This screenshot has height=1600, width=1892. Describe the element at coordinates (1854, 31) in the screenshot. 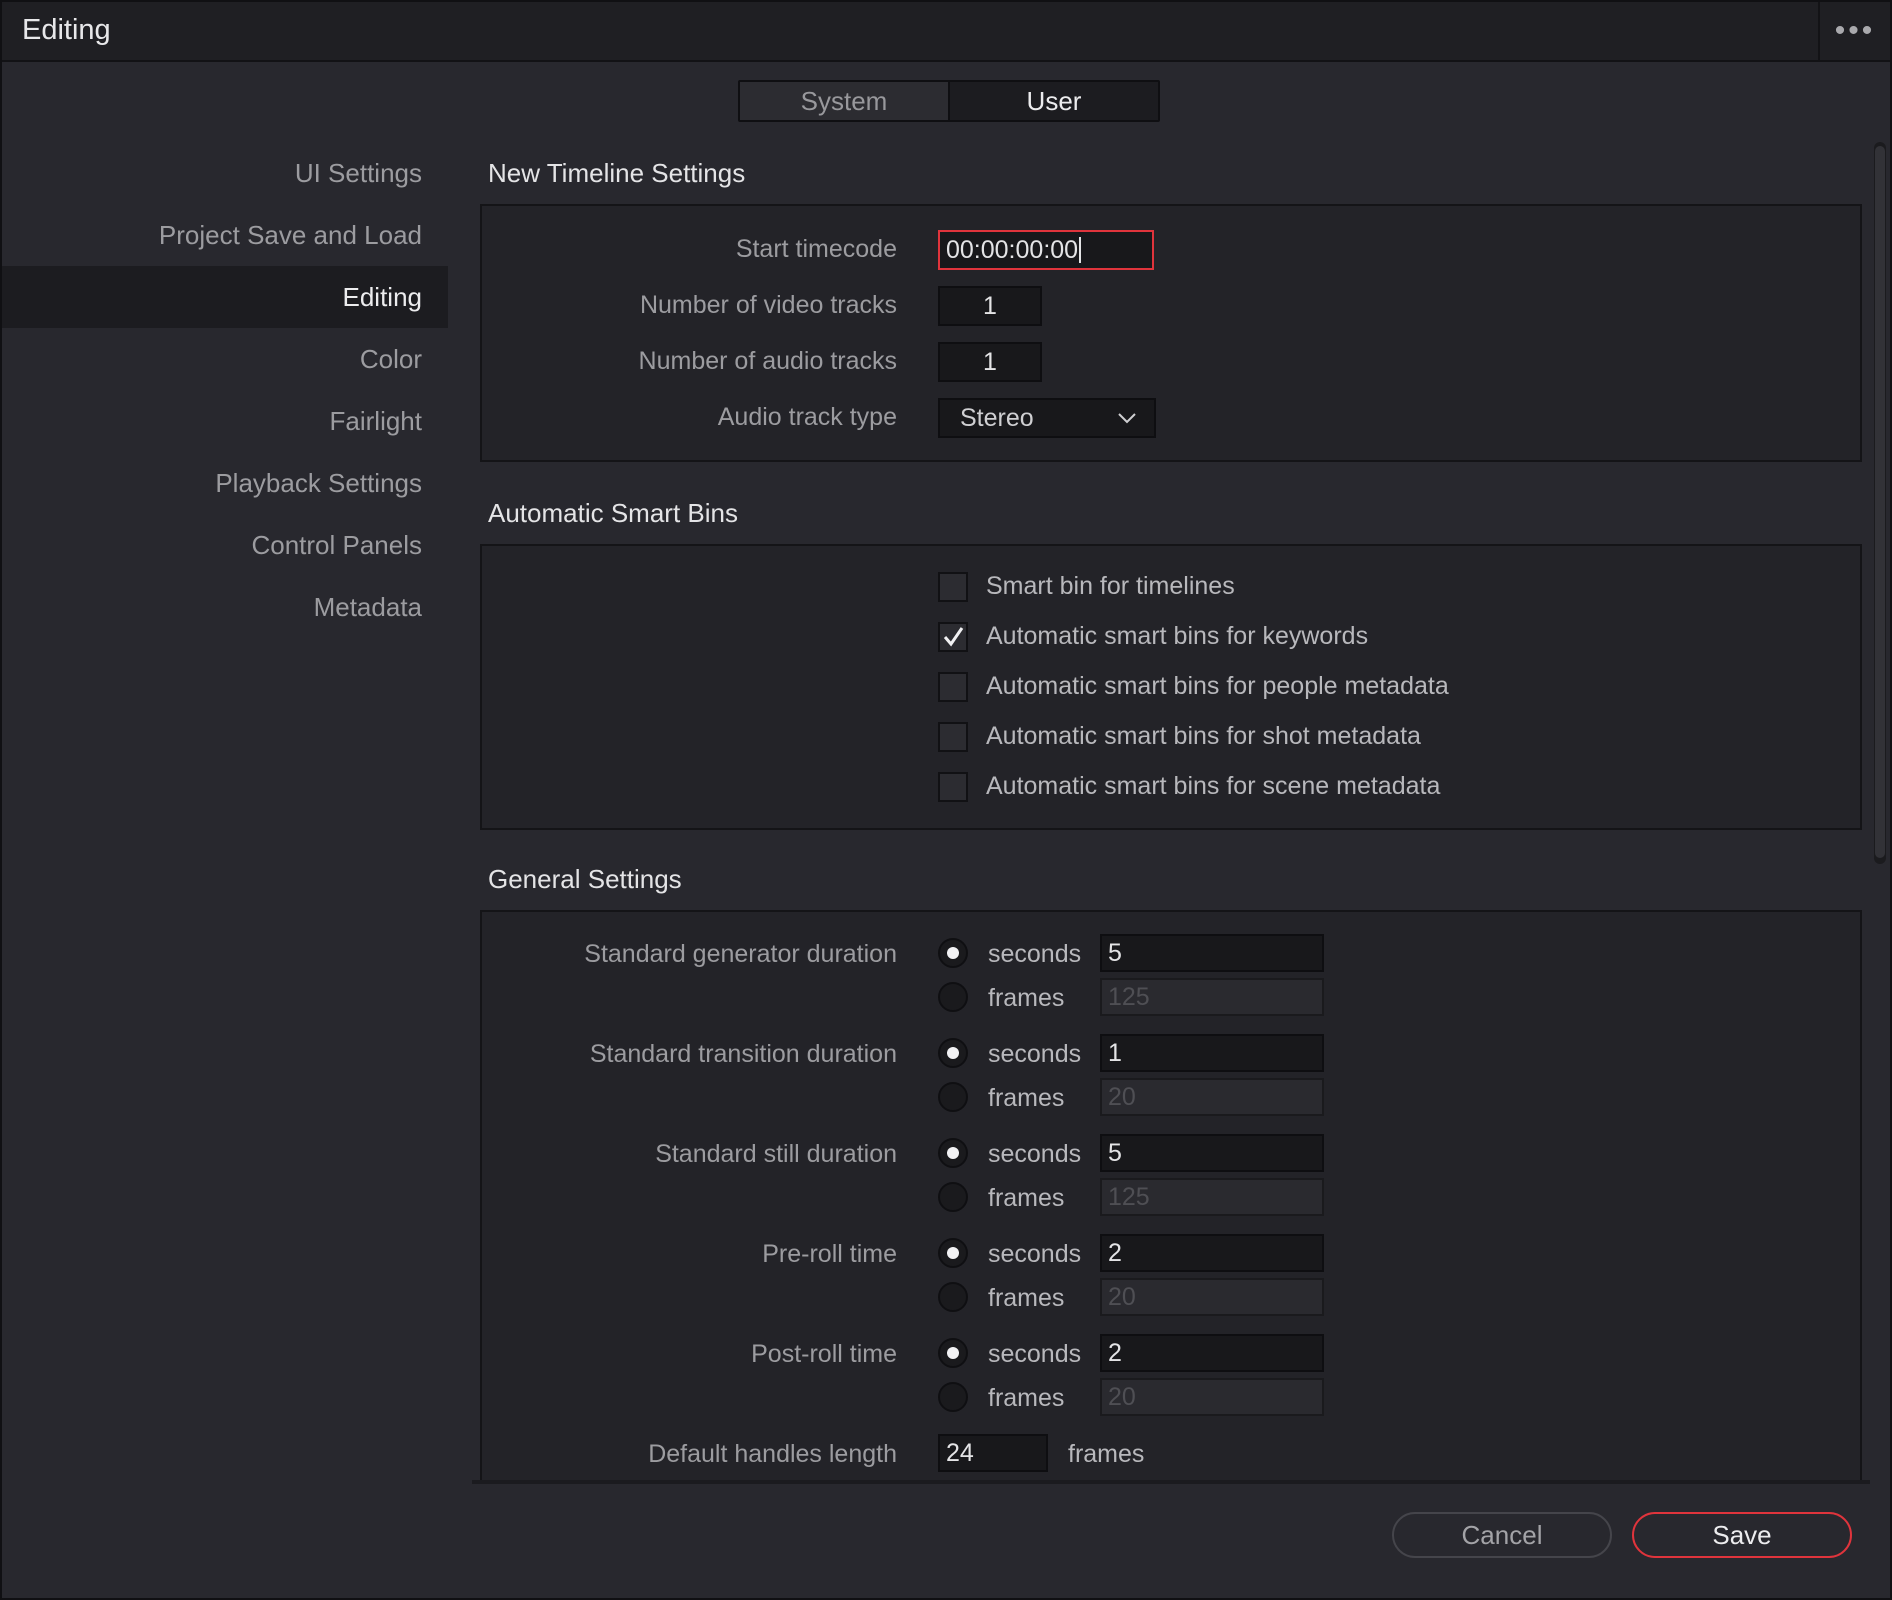

I see `more-options-icon: •••` at that location.